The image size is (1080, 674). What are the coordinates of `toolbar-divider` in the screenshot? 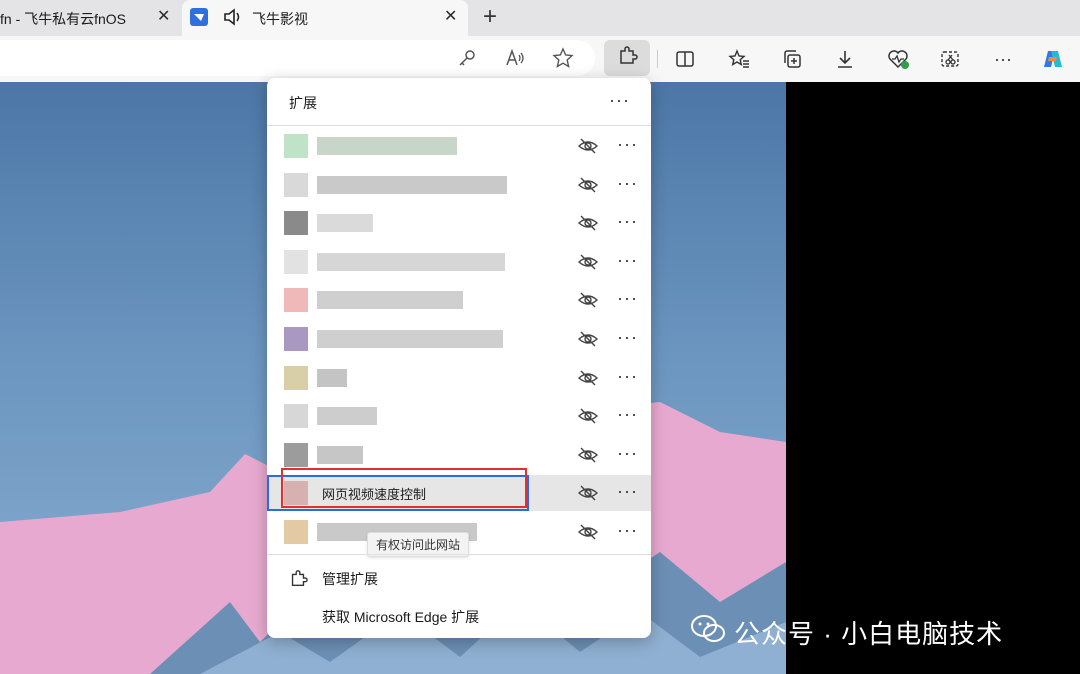 It's located at (657, 59).